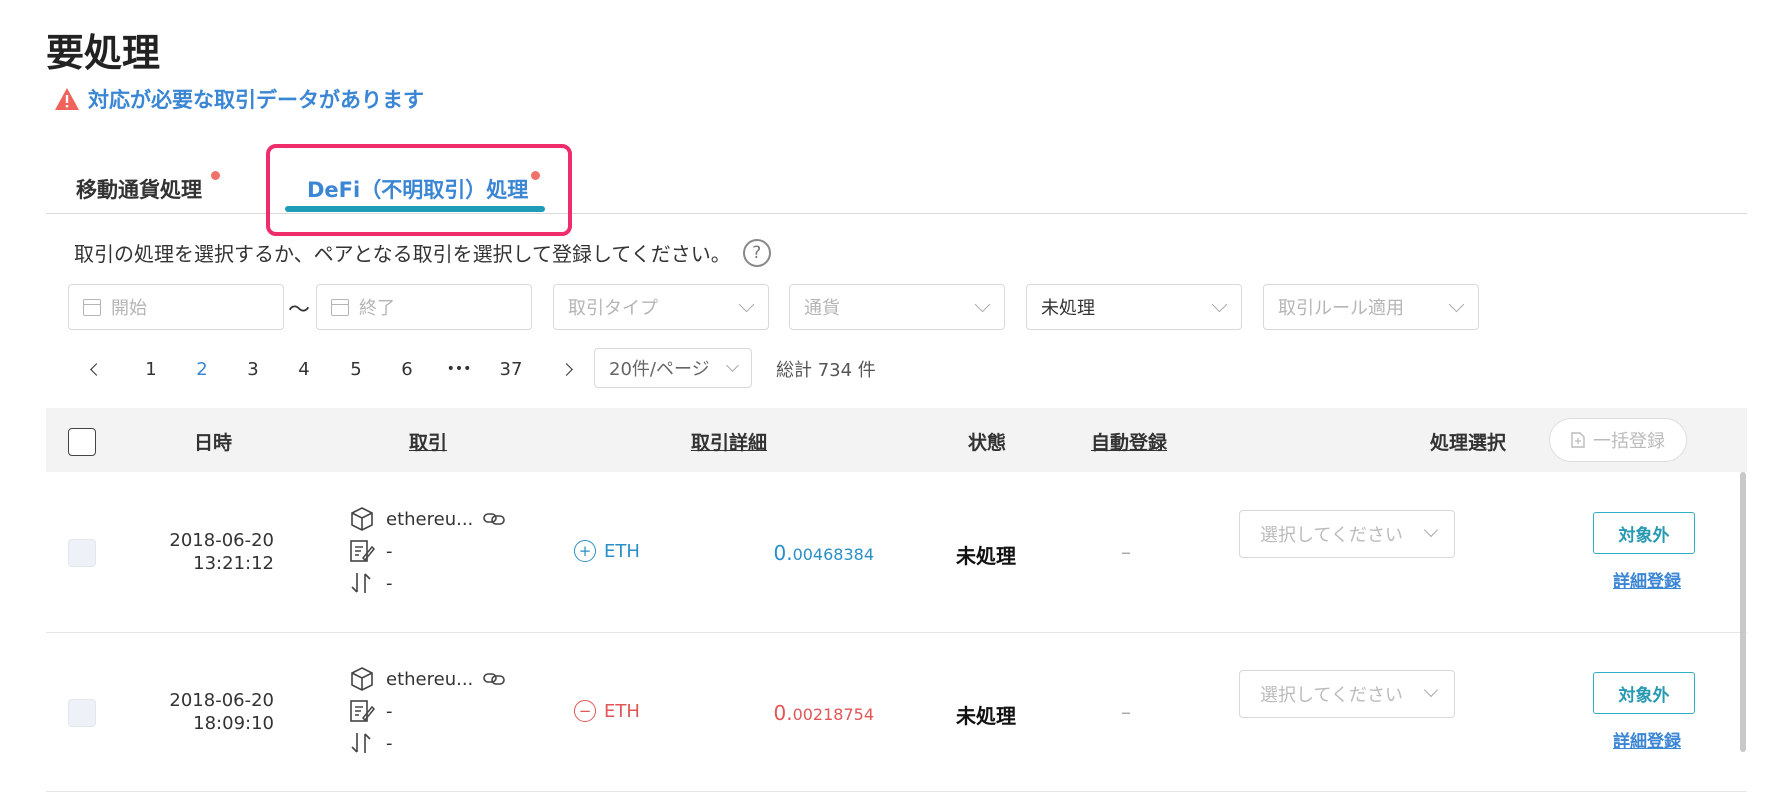  What do you see at coordinates (256, 100) in the screenshot?
I see `alert-text: 対応が必要な取引データがあります` at bounding box center [256, 100].